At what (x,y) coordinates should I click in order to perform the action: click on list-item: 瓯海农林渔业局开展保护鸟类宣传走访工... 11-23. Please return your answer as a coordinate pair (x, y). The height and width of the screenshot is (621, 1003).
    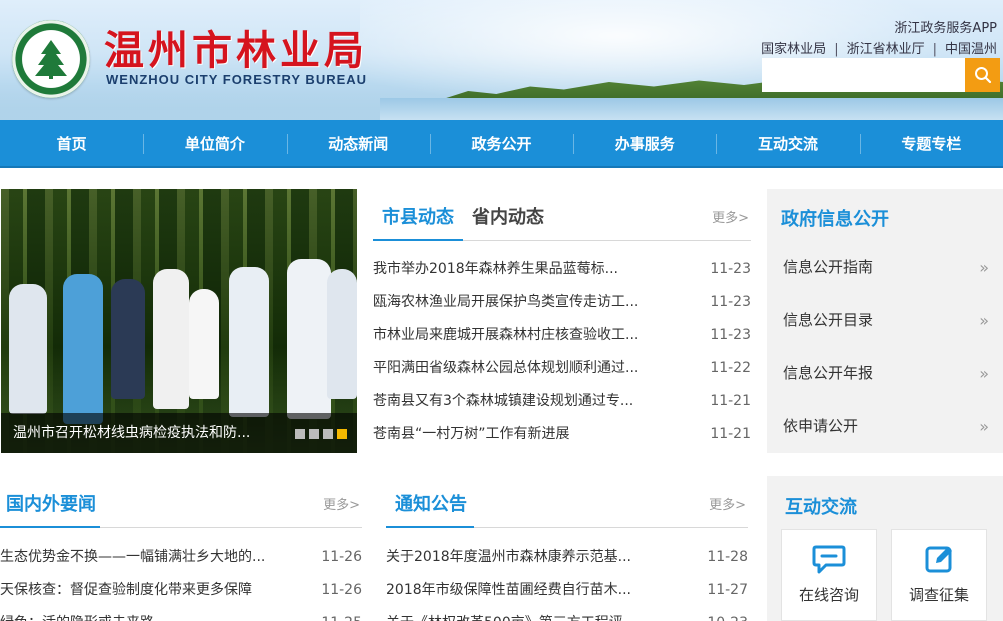
    Looking at the image, I should click on (562, 302).